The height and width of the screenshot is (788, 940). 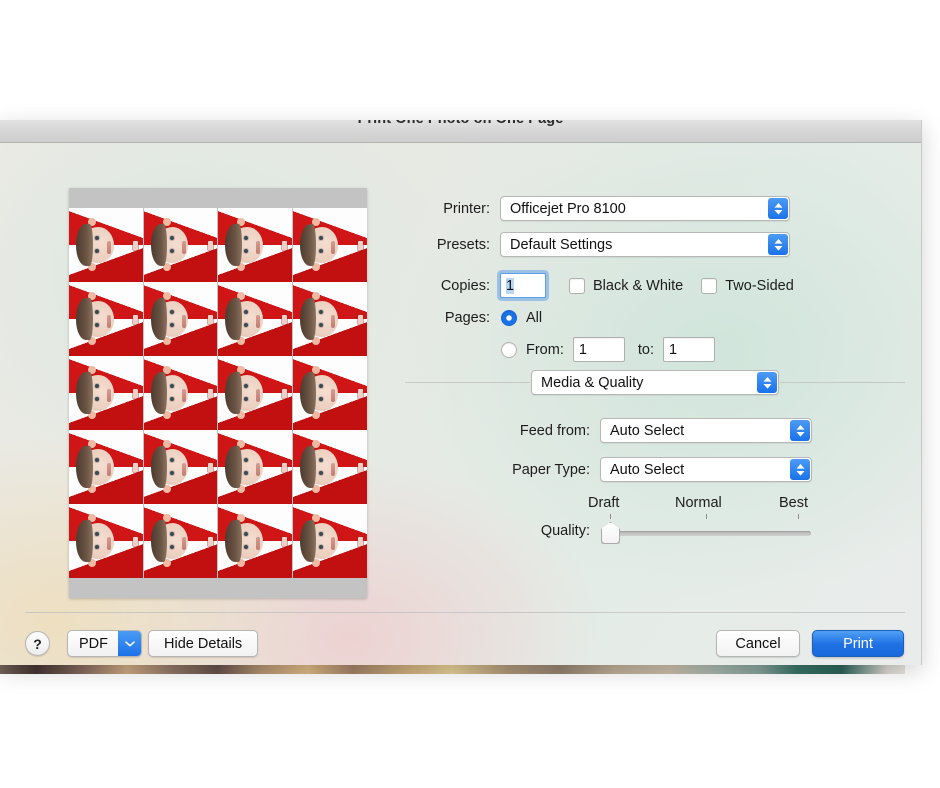 What do you see at coordinates (645, 208) in the screenshot?
I see `printer-select: Officejet Pro 8100` at bounding box center [645, 208].